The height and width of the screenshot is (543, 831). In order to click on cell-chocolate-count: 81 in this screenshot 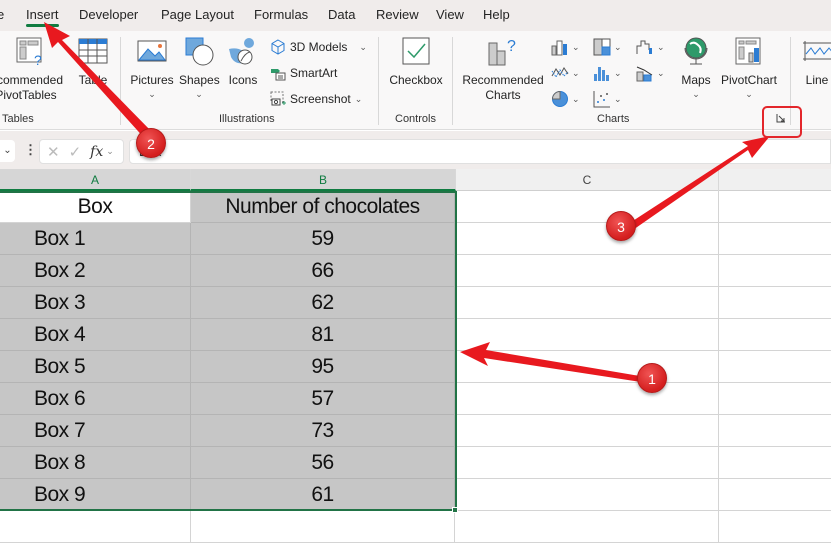, I will do `click(323, 335)`.